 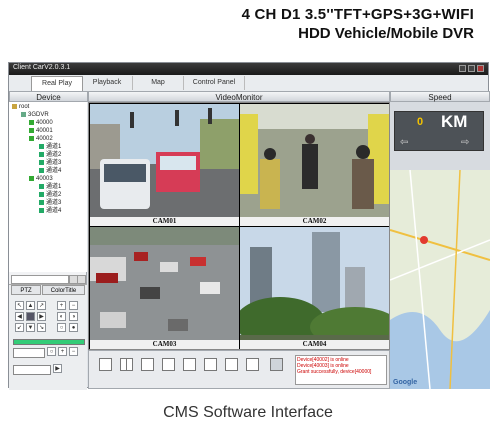 What do you see at coordinates (405, 382) in the screenshot?
I see `map-provider-logo: Google` at bounding box center [405, 382].